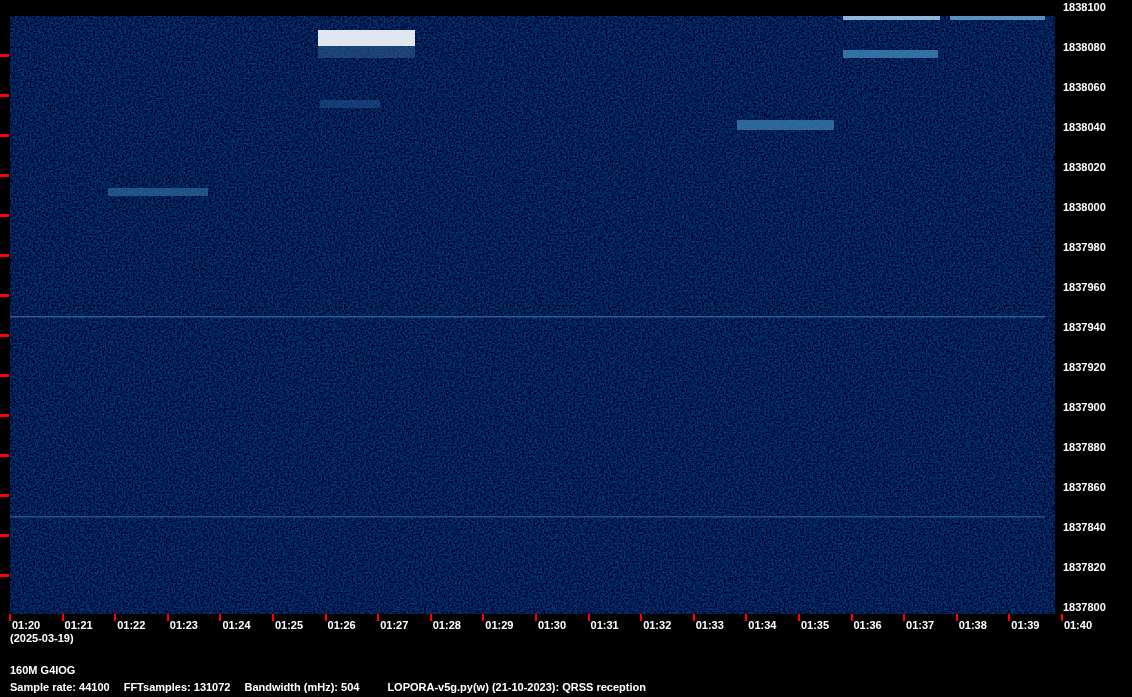  I want to click on time-label: 01:38, so click(972, 625).